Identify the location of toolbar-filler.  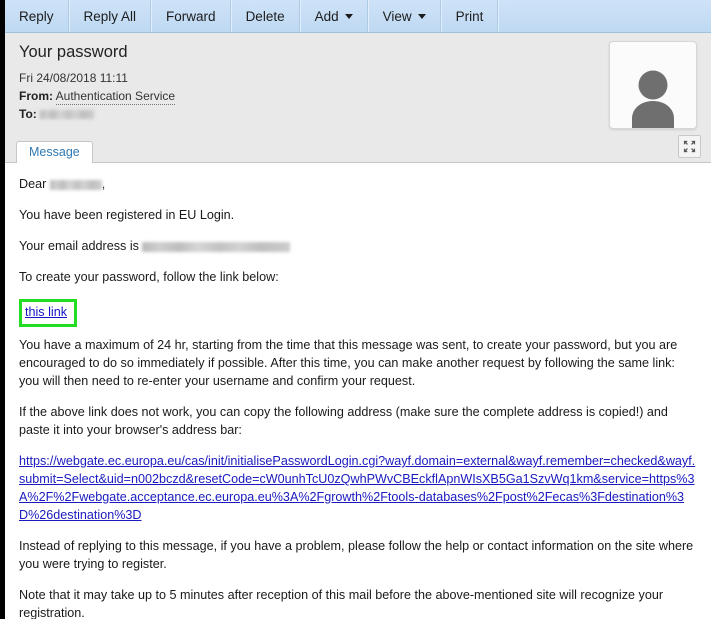
(604, 16).